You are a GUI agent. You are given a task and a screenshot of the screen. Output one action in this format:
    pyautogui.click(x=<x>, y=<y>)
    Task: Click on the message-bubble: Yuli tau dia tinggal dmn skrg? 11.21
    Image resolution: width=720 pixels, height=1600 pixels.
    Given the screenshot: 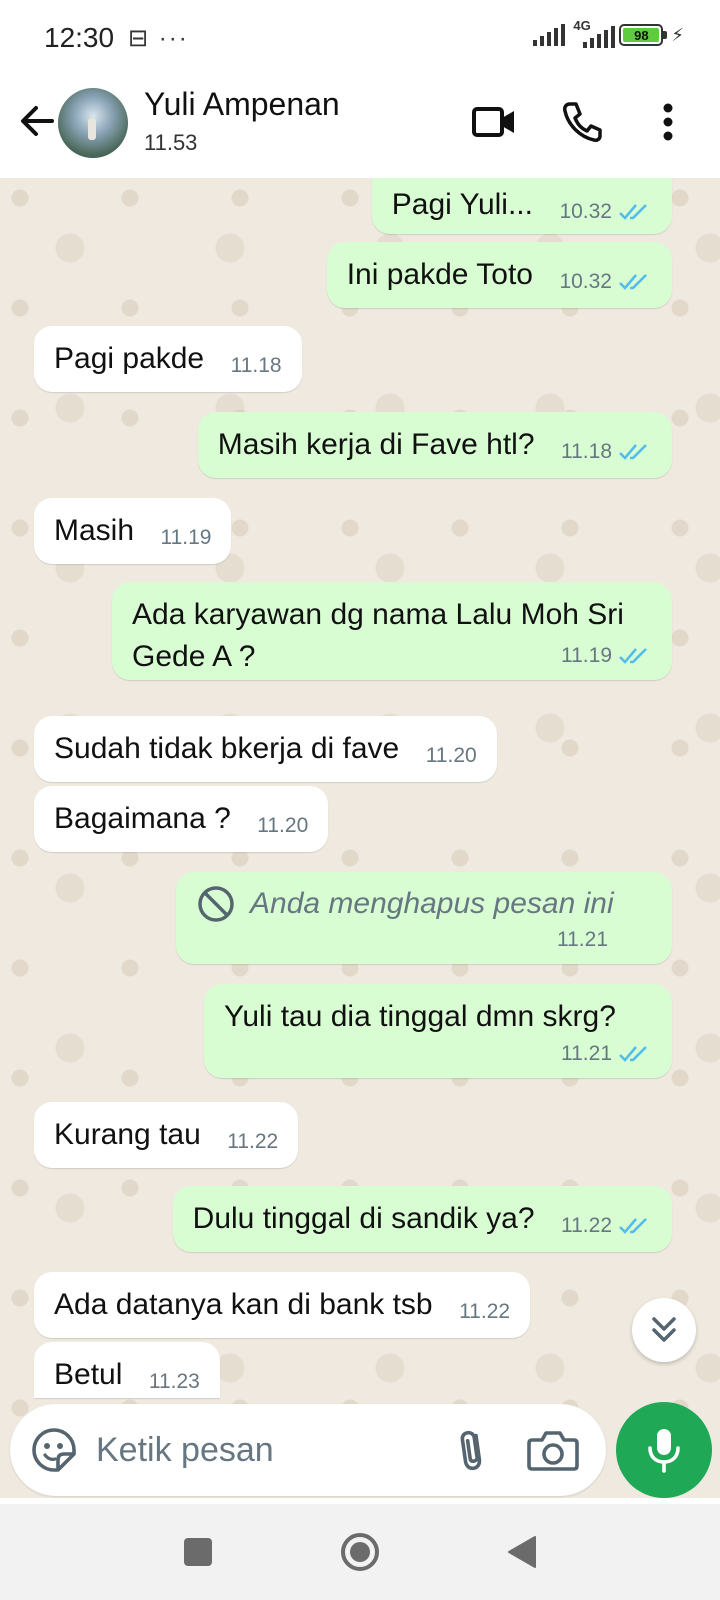 What is the action you would take?
    pyautogui.click(x=438, y=1031)
    